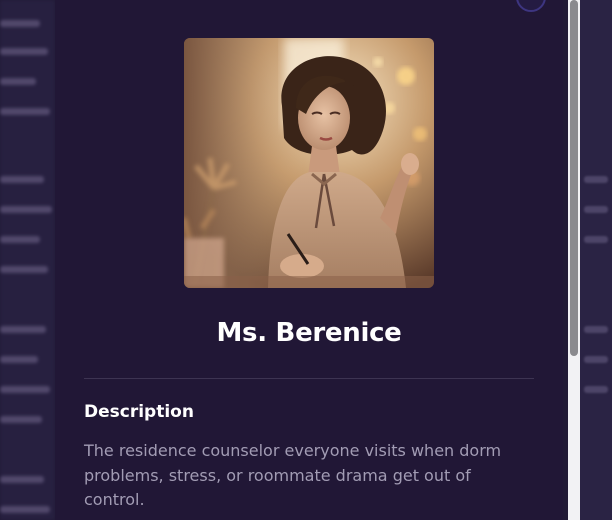 This screenshot has width=612, height=520. Describe the element at coordinates (139, 412) in the screenshot. I see `description-heading: Description` at that location.